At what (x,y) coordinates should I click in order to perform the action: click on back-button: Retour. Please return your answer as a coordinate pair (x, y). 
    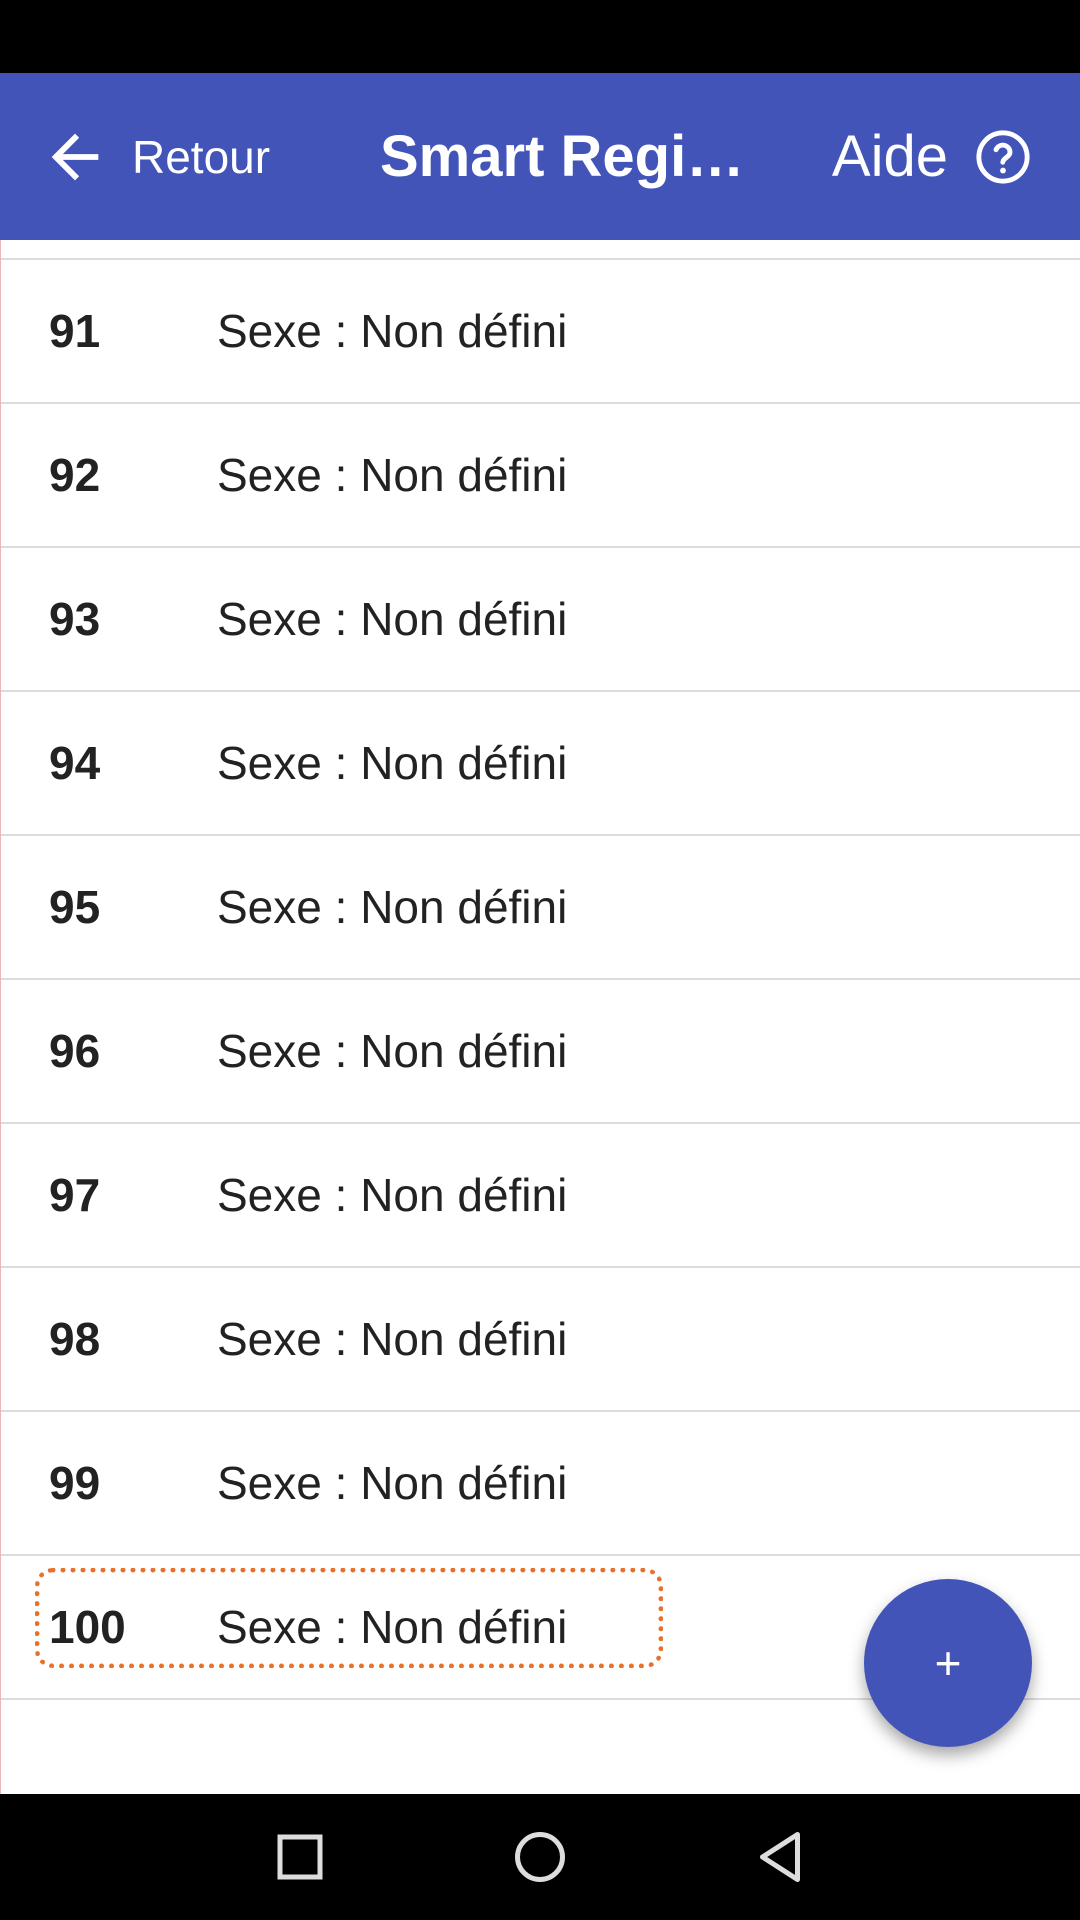
    Looking at the image, I should click on (155, 156).